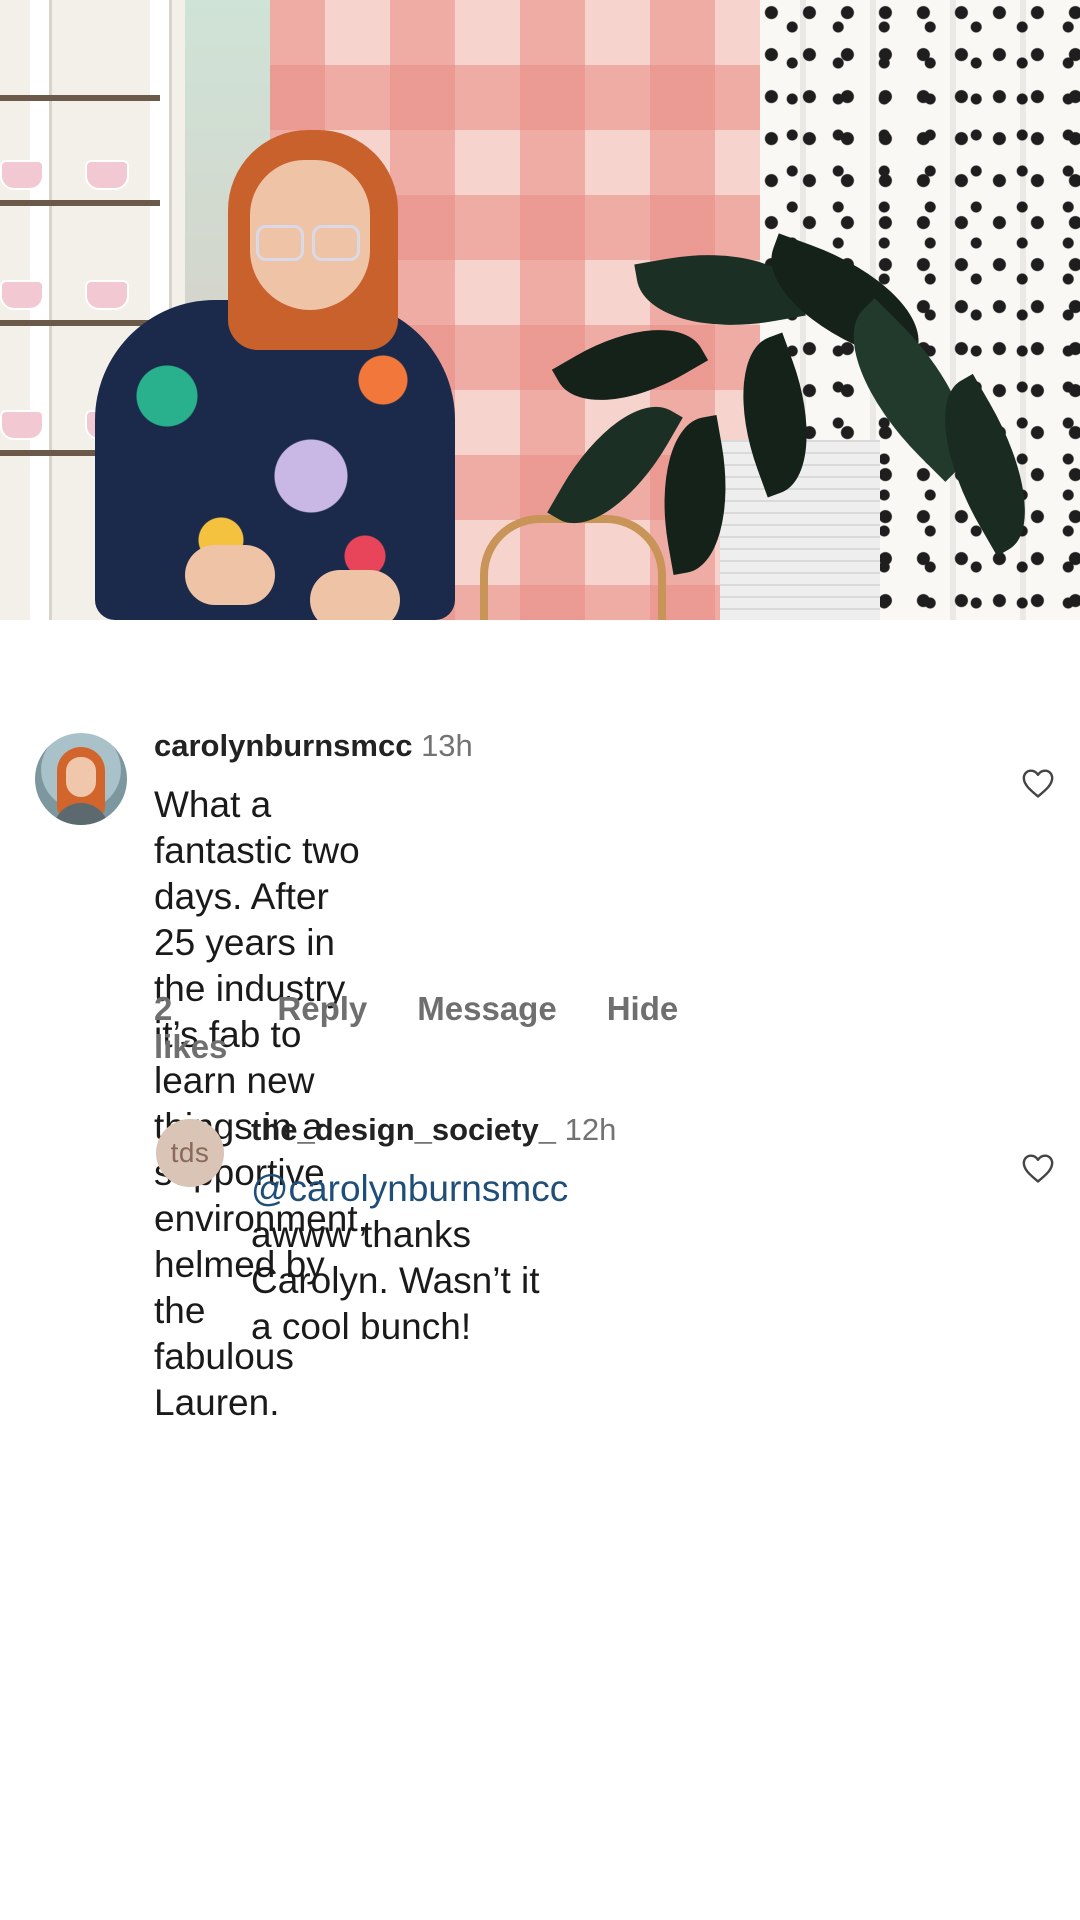  I want to click on hide-button: Hide, so click(643, 1028).